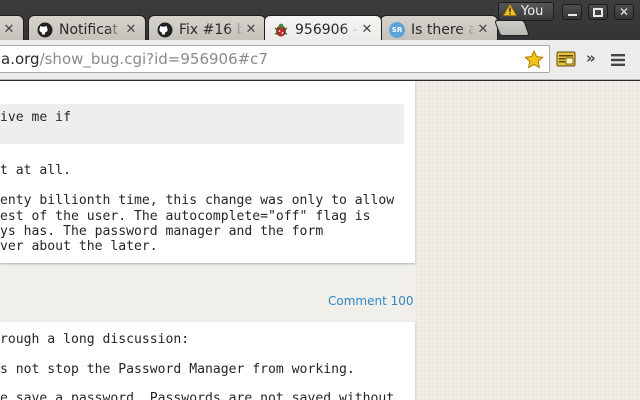 The image size is (640, 400). I want to click on tab-partial: ✕, so click(12, 27).